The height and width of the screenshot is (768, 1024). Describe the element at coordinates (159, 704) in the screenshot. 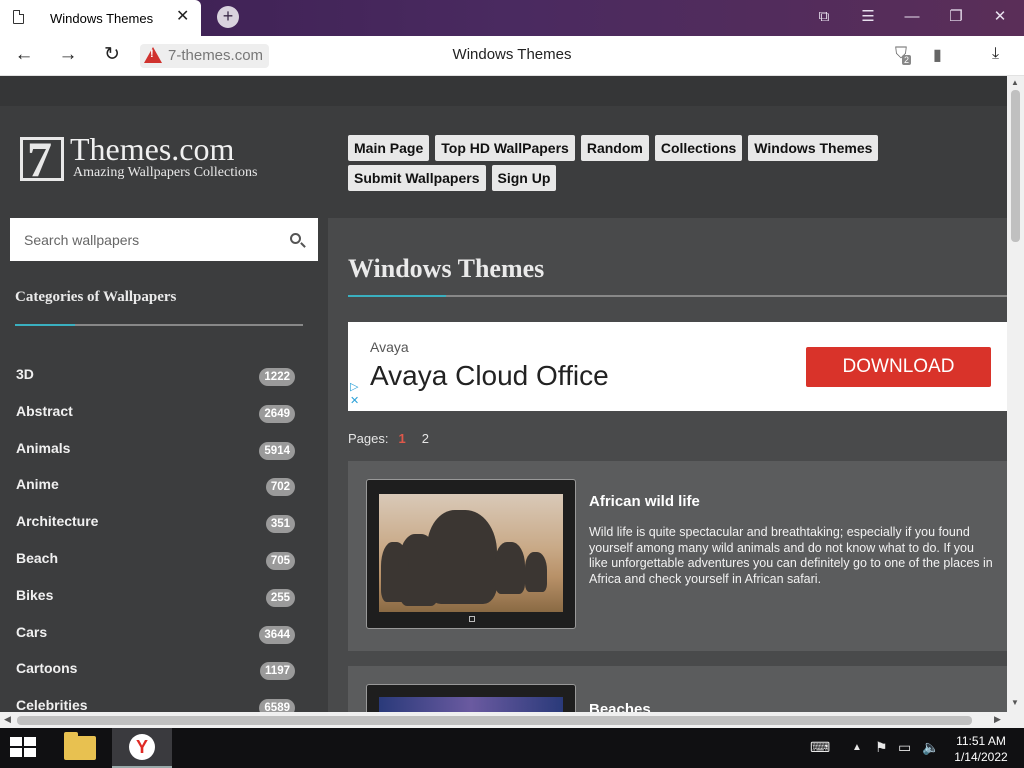

I see `category-item: Celebrities 6589` at that location.